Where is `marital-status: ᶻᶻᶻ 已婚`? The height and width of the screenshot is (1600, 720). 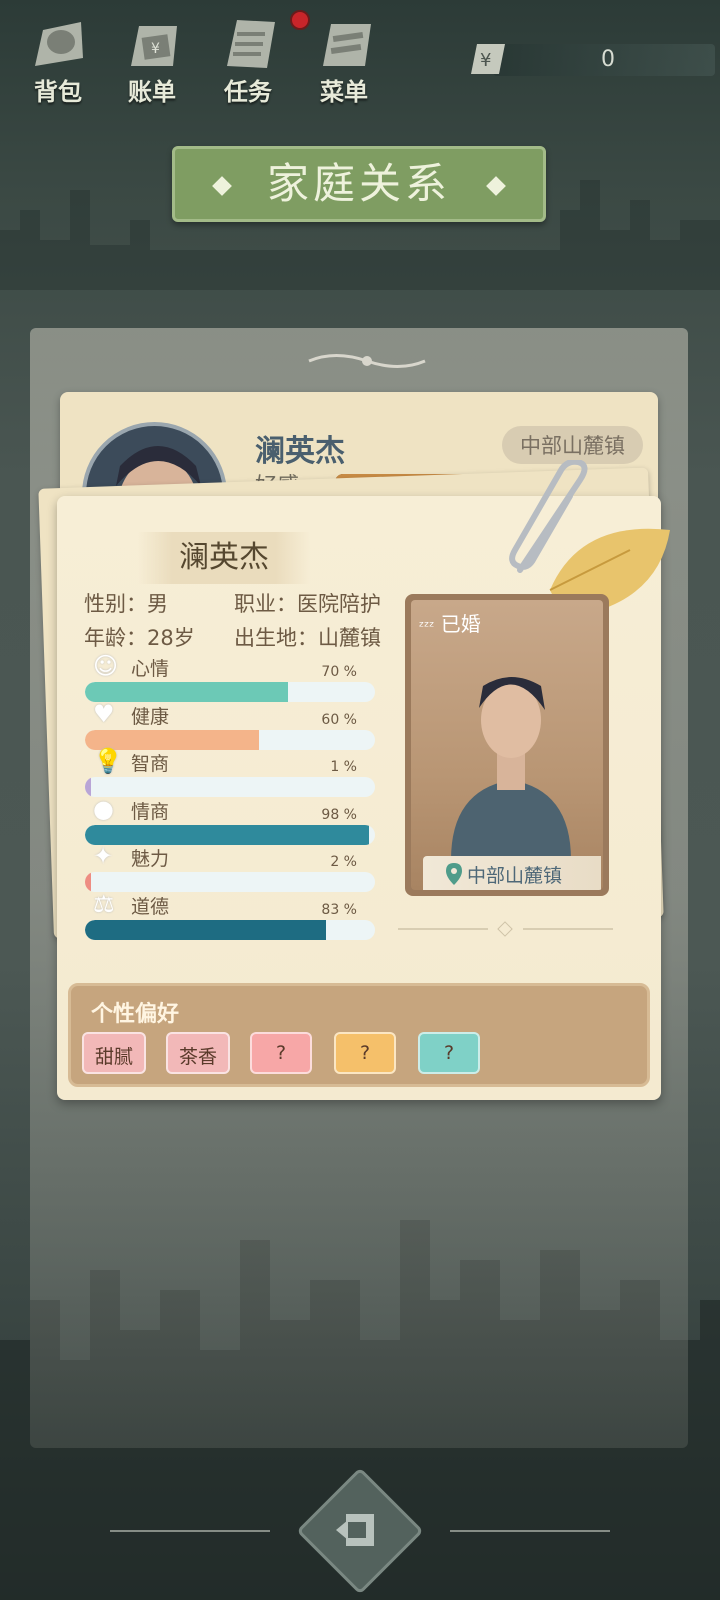 marital-status: ᶻᶻᶻ 已婚 is located at coordinates (450, 624).